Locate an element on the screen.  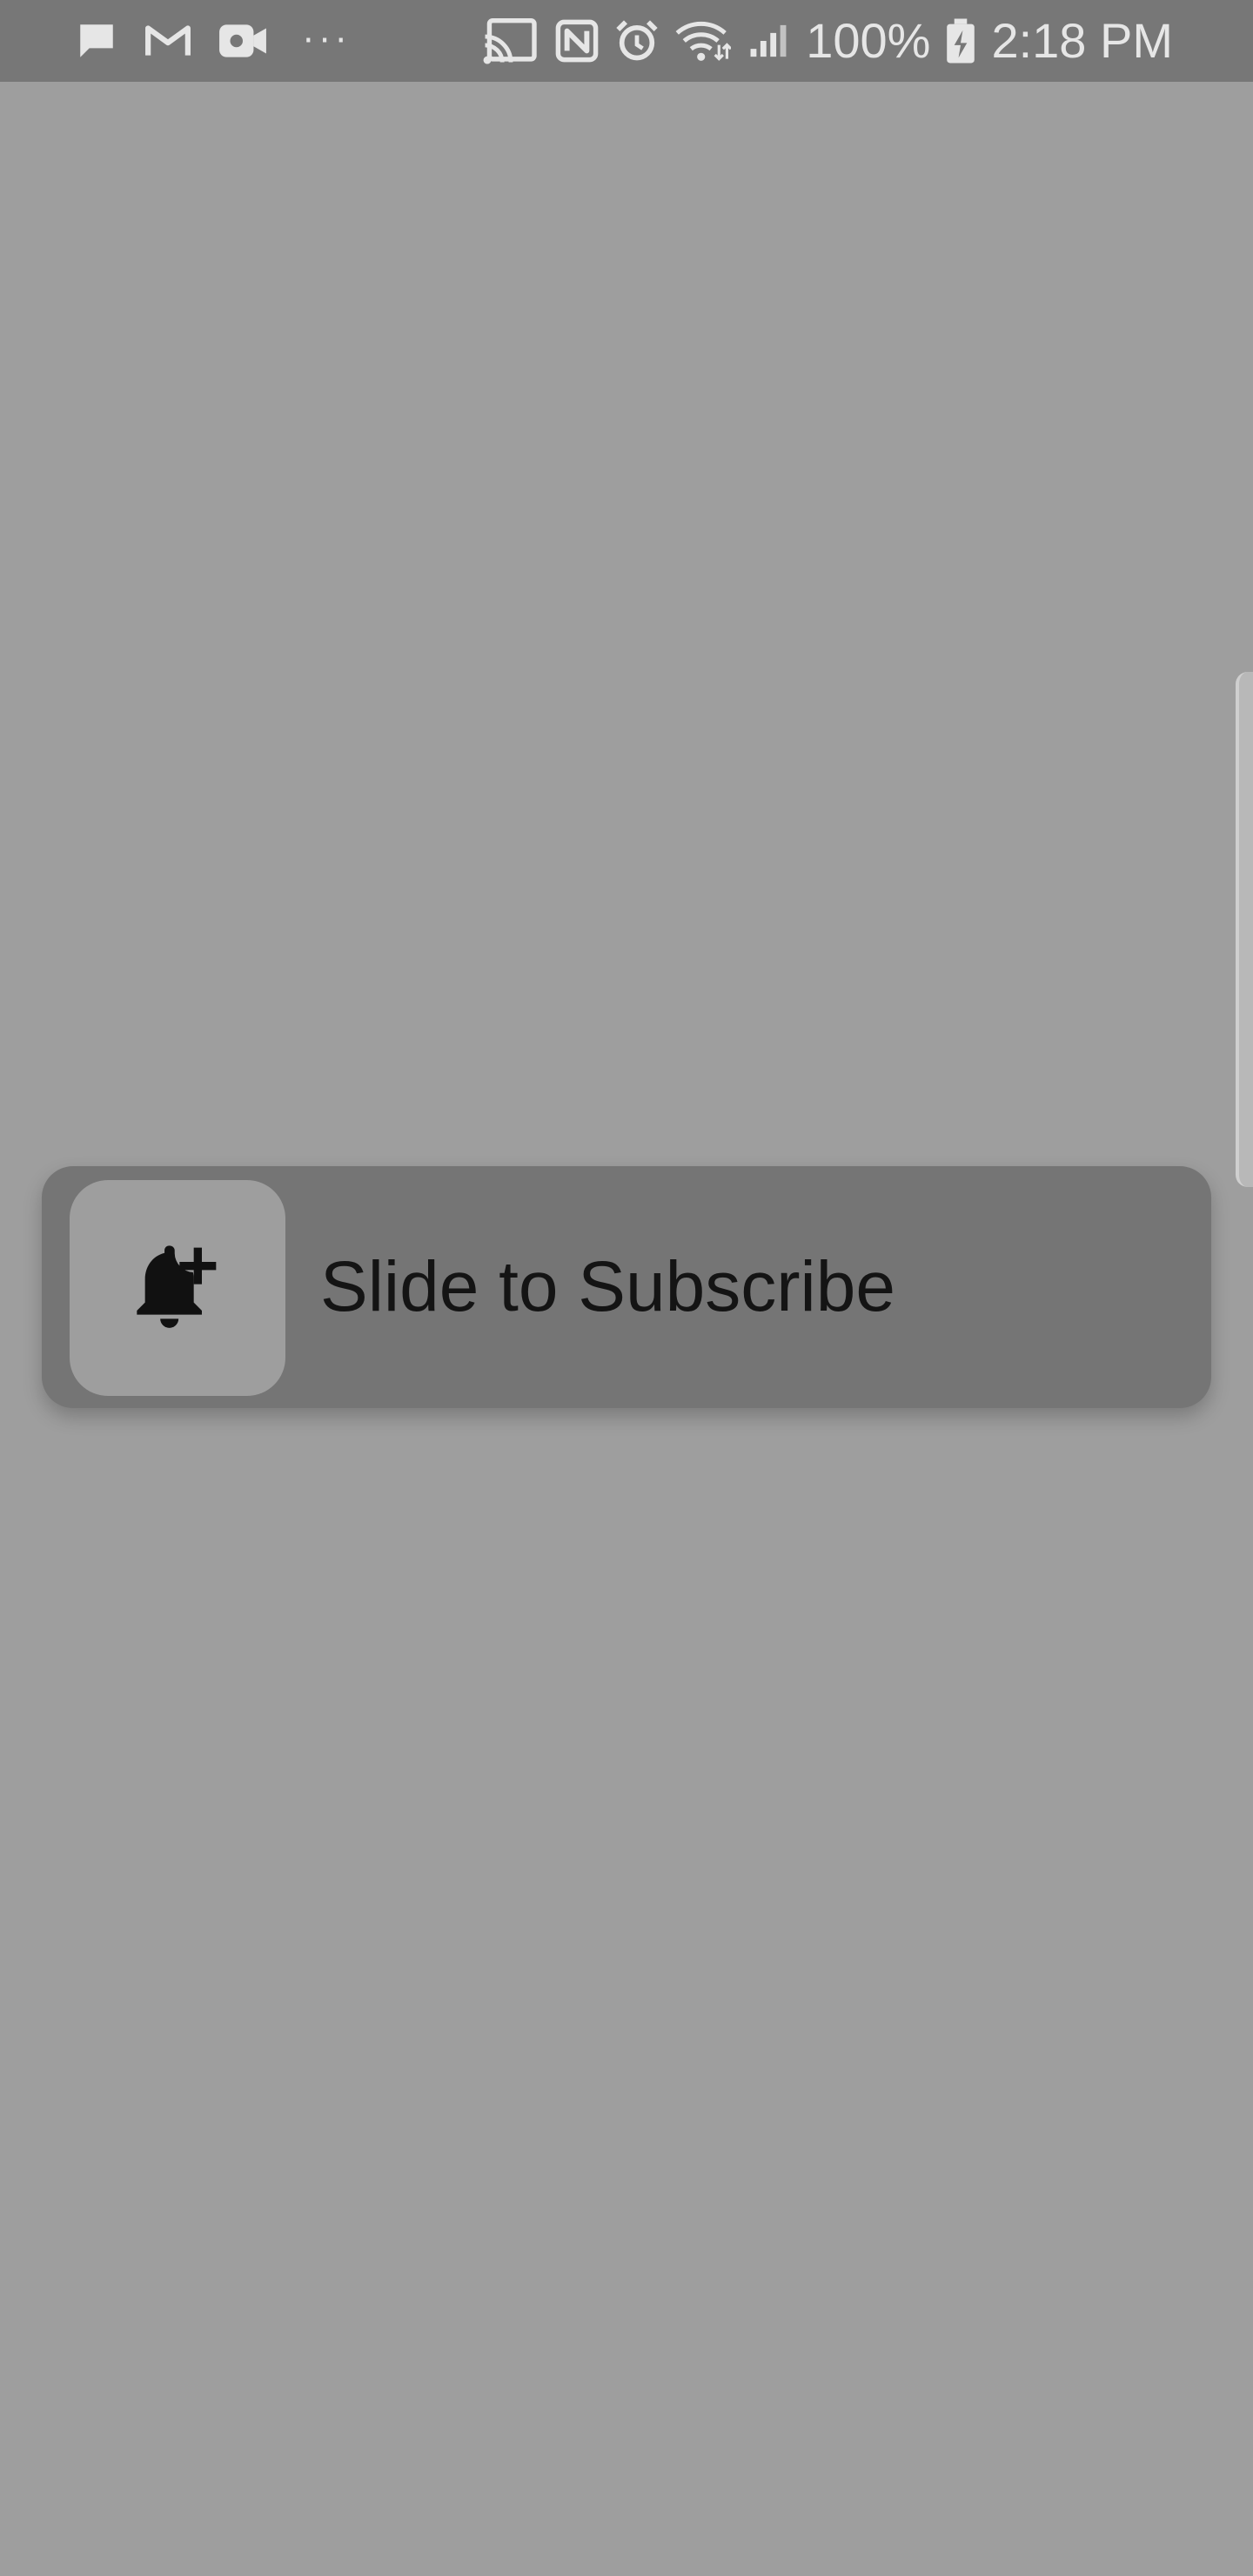
signal-icon is located at coordinates (768, 41).